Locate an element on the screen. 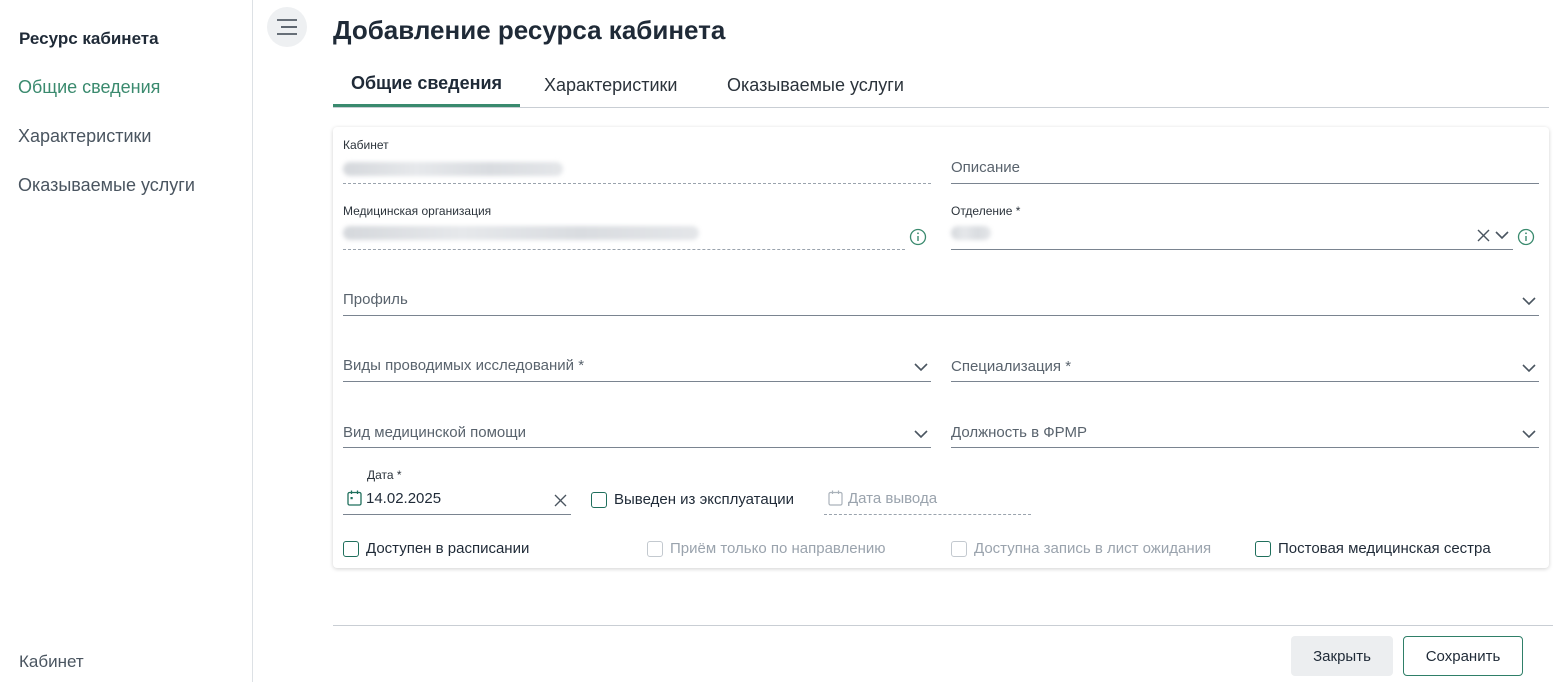  menu-toggle-button is located at coordinates (287, 27).